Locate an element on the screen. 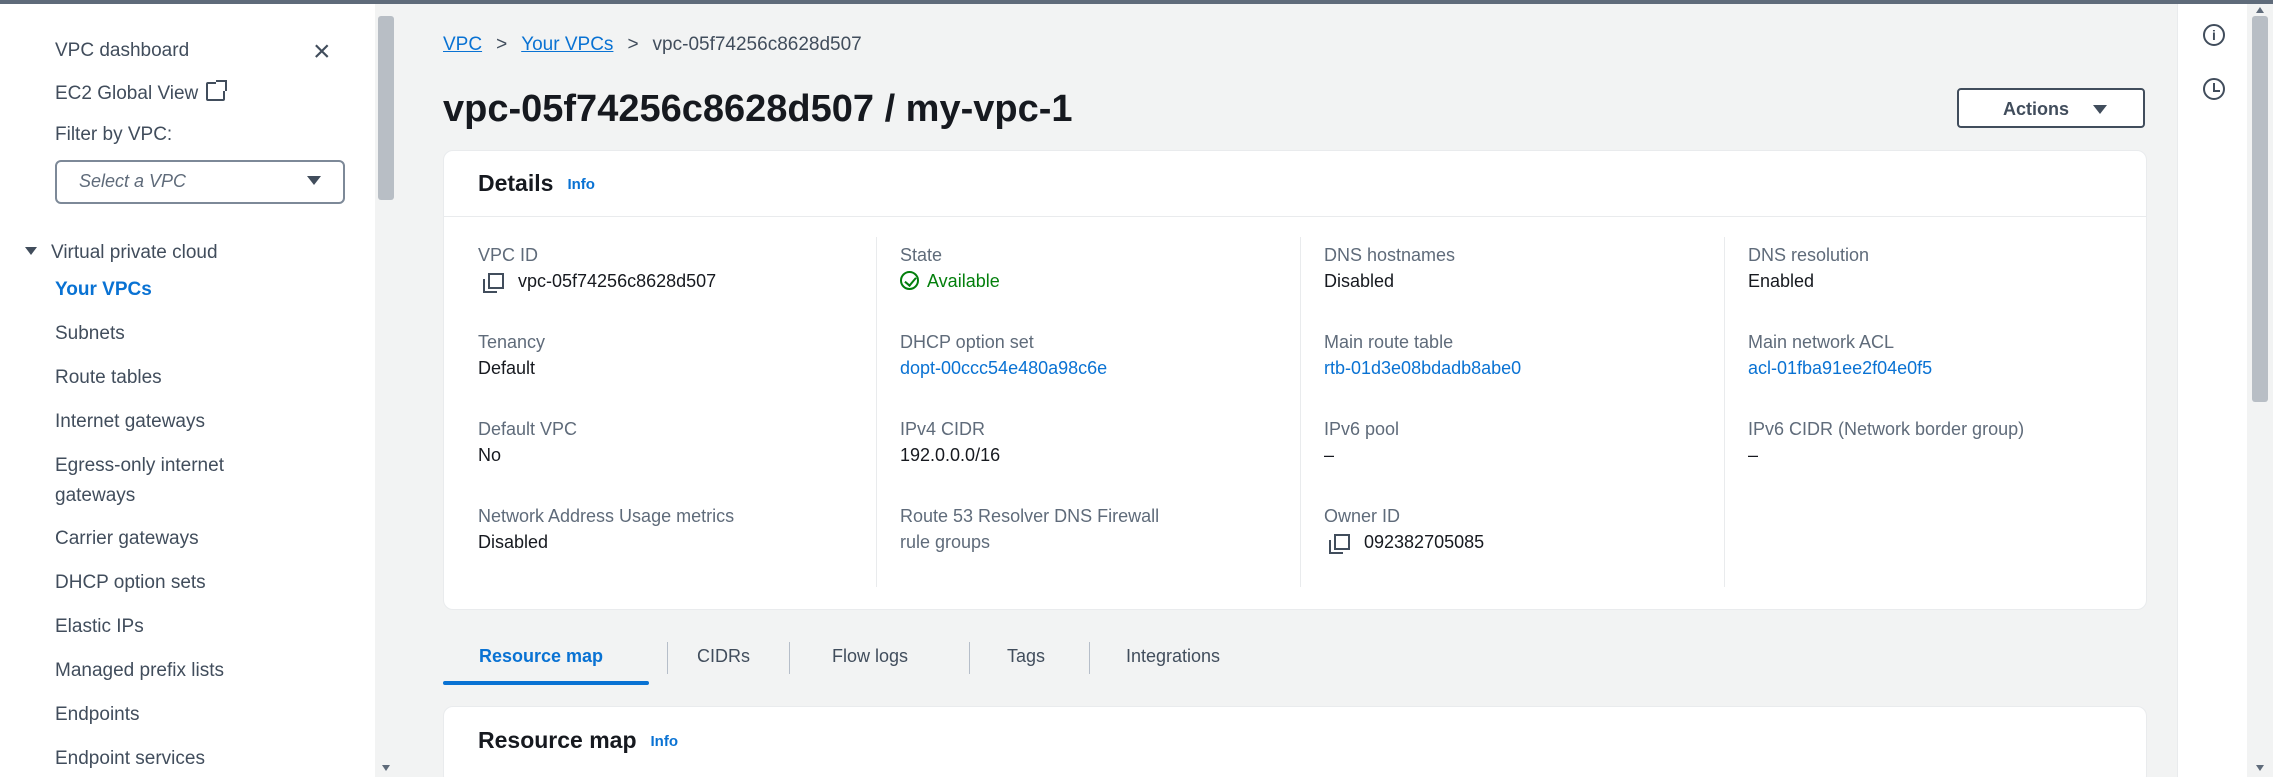 This screenshot has width=2273, height=777. default-vpc-value: No is located at coordinates (490, 455).